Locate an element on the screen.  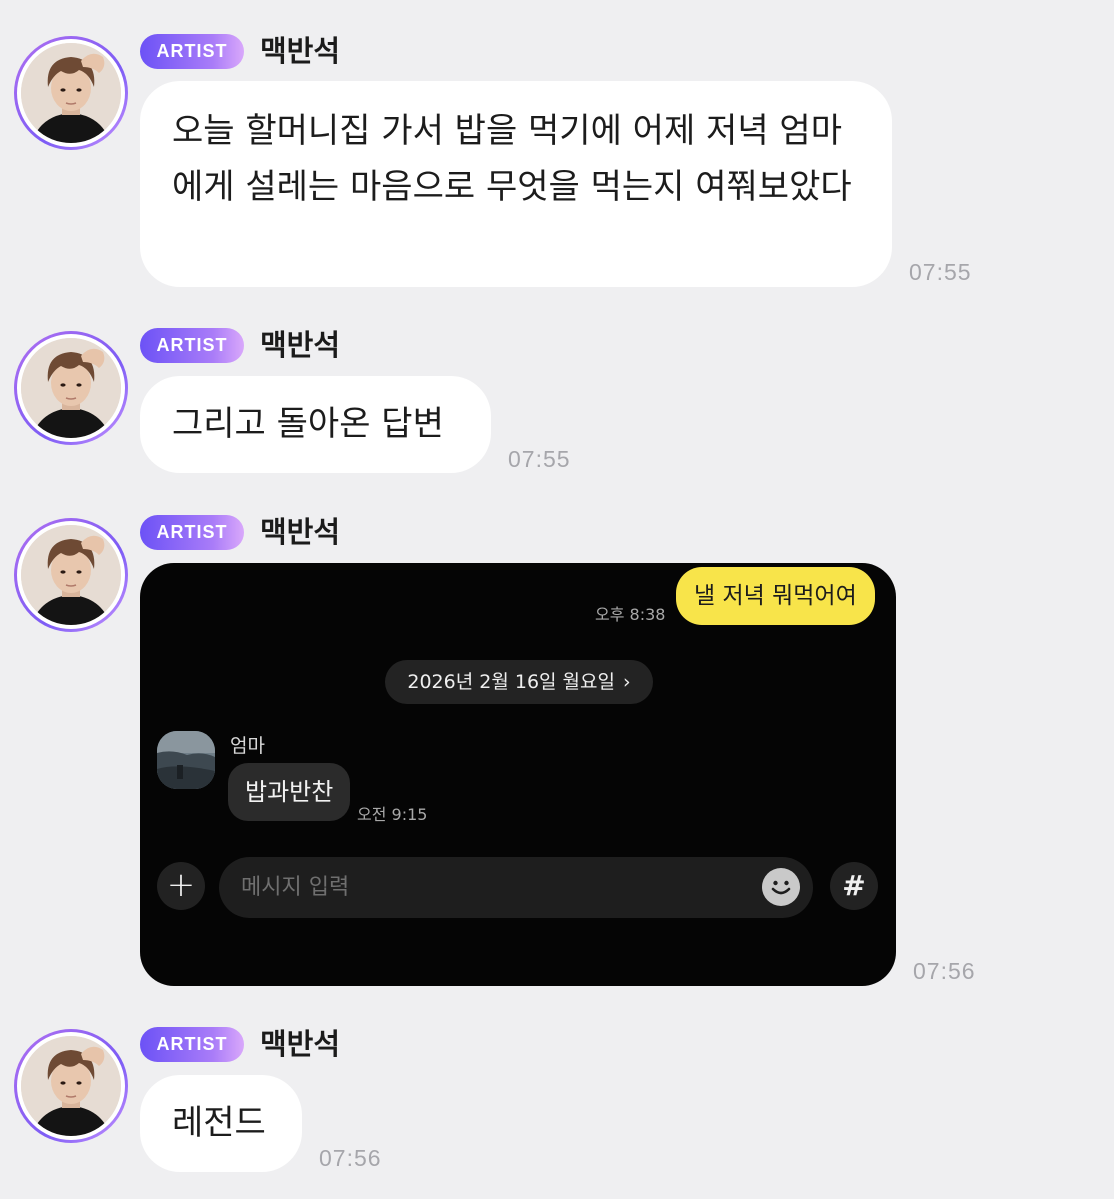
sent-message-bubble: 낼 저녁 뭐먹어여 is located at coordinates (775, 596).